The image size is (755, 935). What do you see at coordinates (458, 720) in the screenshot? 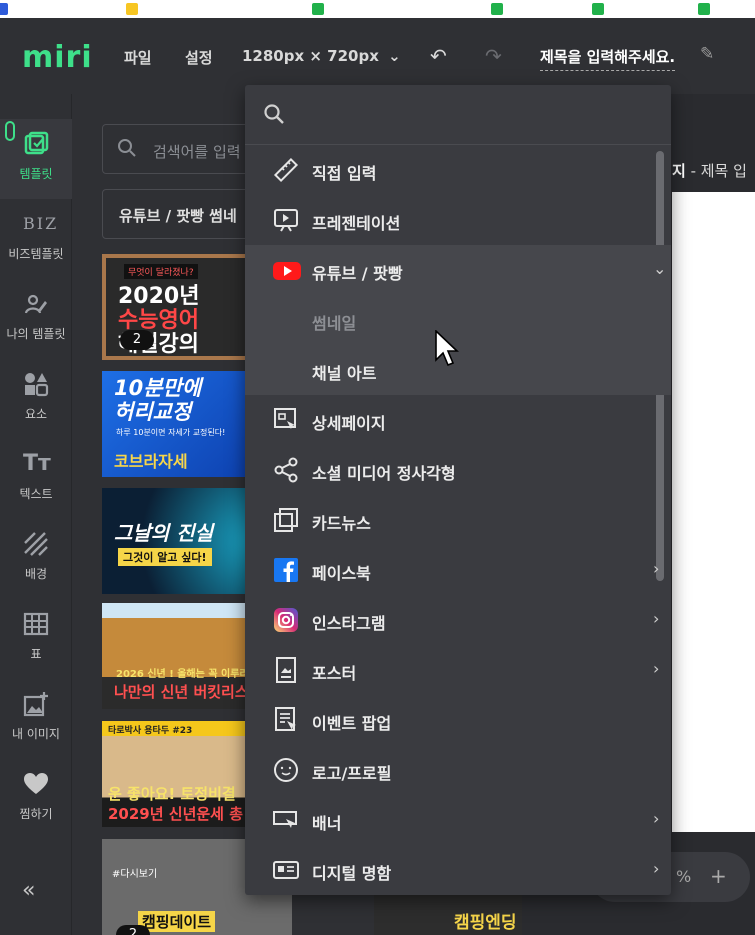
I see `size-option-event-popup: 이벤트 팝업` at bounding box center [458, 720].